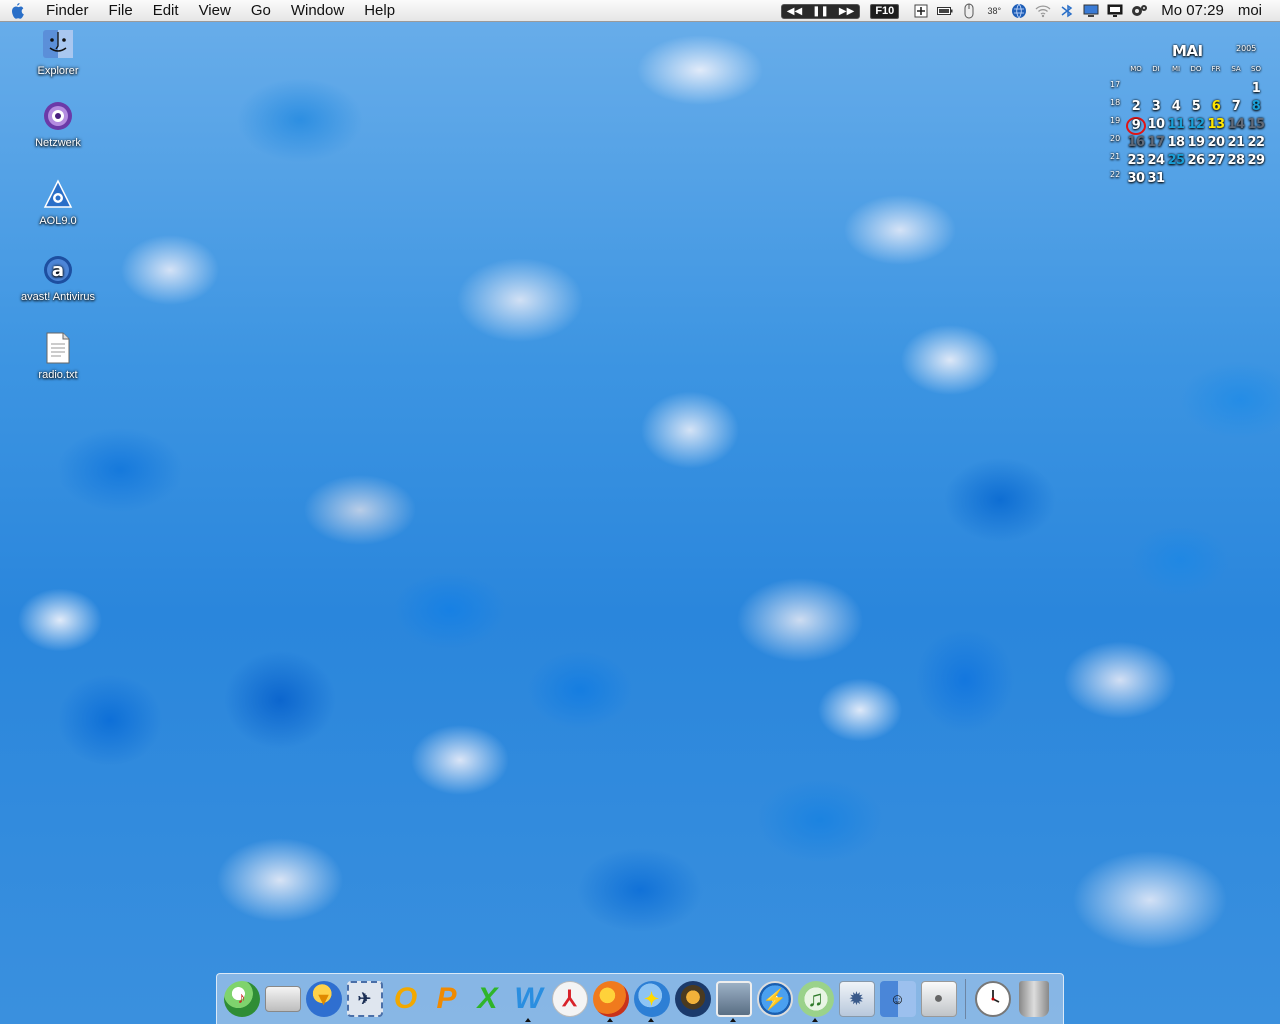  What do you see at coordinates (215, 11) in the screenshot?
I see `menu-view: View` at bounding box center [215, 11].